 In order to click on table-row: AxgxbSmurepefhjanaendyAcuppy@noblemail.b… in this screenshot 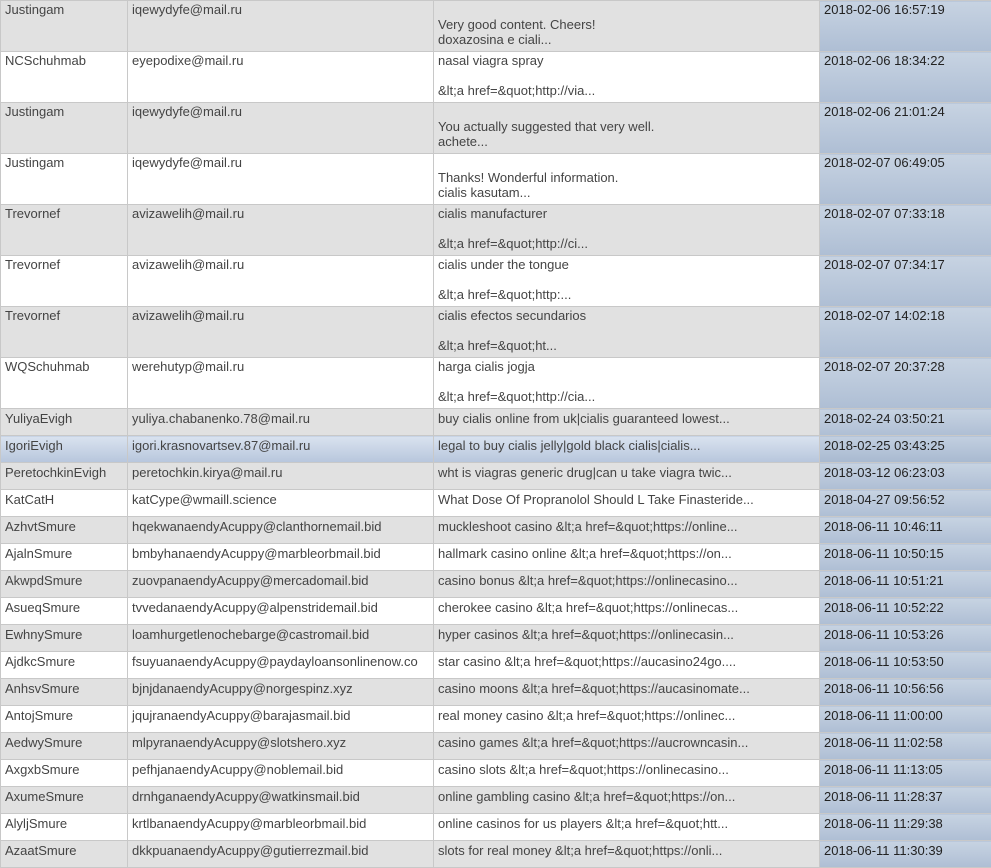, I will do `click(496, 773)`.